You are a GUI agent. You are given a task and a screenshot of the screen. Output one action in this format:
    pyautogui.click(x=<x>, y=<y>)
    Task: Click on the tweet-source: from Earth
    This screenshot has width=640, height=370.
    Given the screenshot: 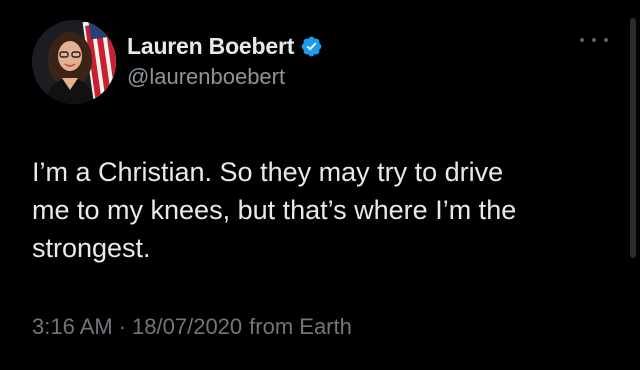 What is the action you would take?
    pyautogui.click(x=300, y=326)
    